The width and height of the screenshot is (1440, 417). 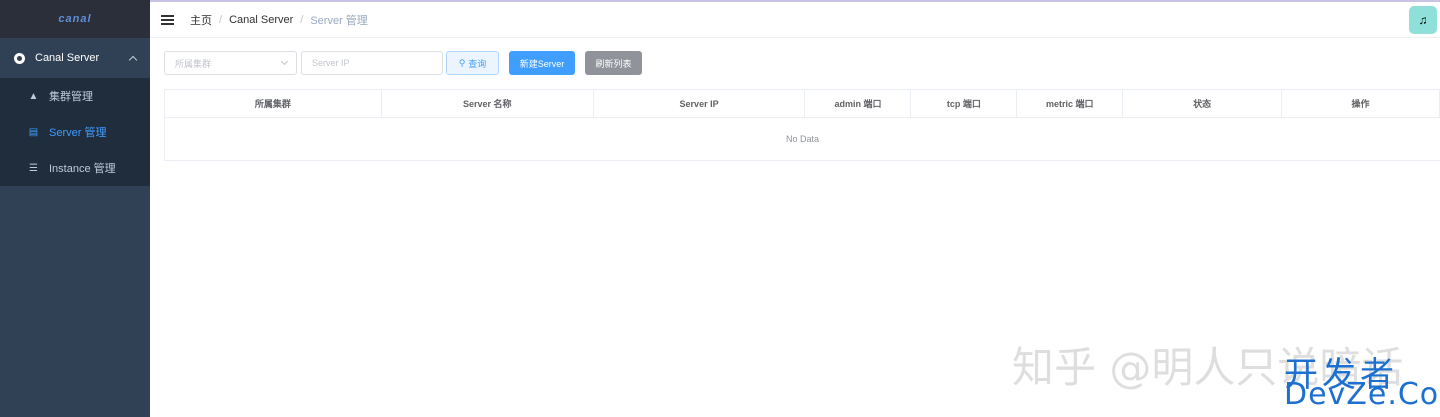 I want to click on list-icon: ☰, so click(x=33, y=168).